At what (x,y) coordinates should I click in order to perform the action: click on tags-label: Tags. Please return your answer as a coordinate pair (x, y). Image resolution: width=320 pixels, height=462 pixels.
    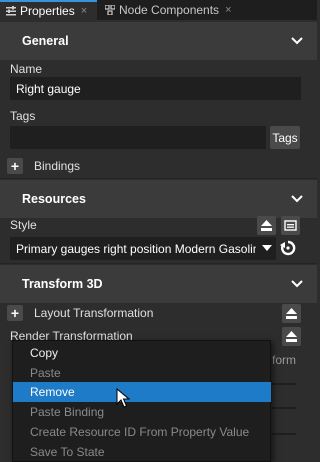
    Looking at the image, I should click on (23, 116).